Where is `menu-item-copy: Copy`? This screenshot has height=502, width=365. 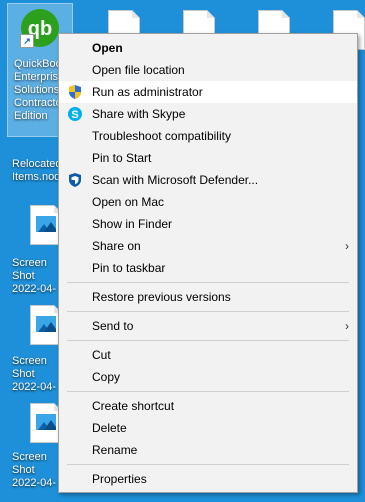
menu-item-copy: Copy is located at coordinates (208, 377).